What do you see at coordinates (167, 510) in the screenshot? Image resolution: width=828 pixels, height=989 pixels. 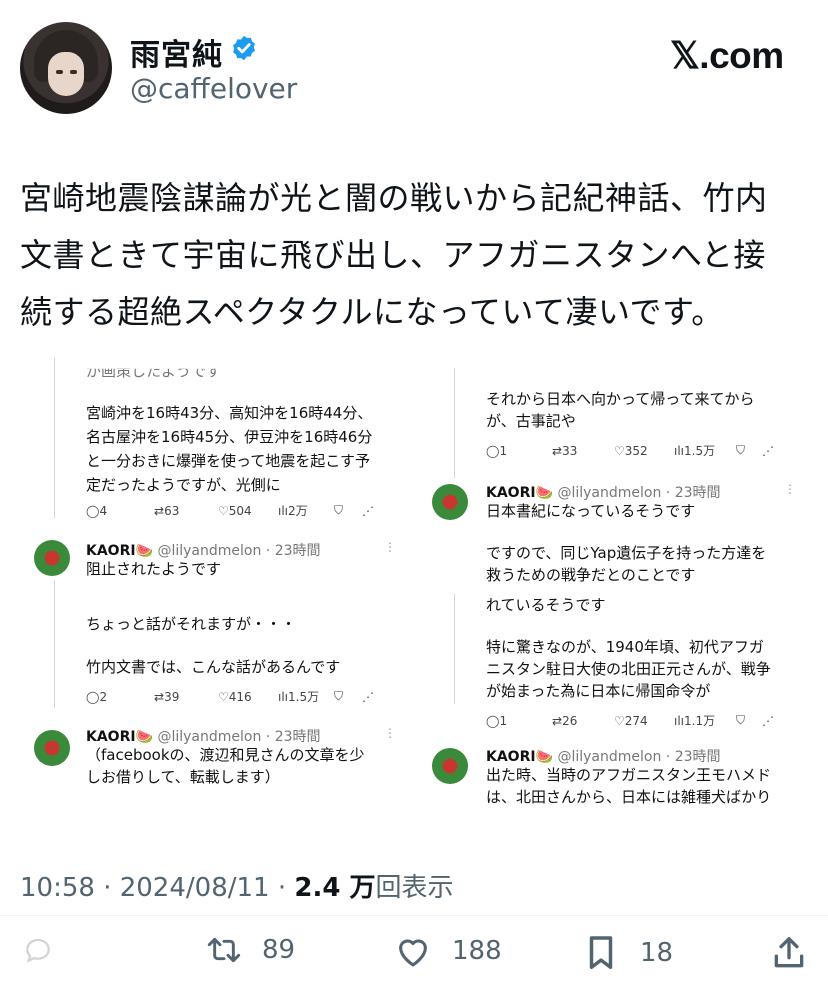 I see `retweet-count: ⇄63` at bounding box center [167, 510].